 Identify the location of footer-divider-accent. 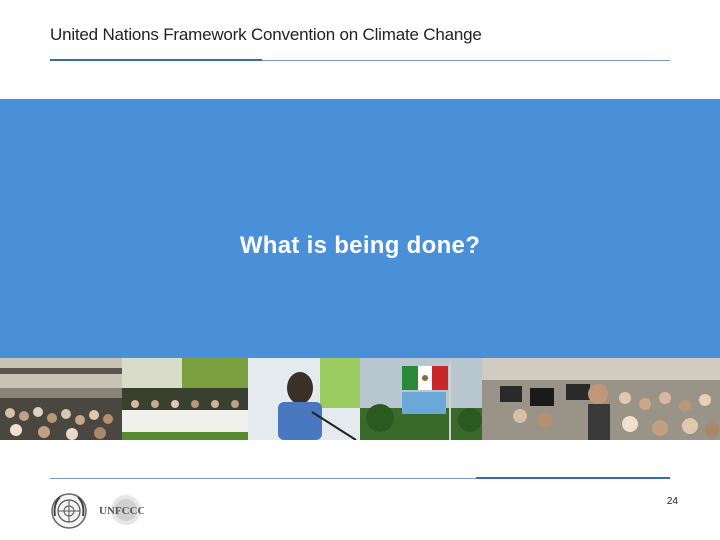
(573, 478).